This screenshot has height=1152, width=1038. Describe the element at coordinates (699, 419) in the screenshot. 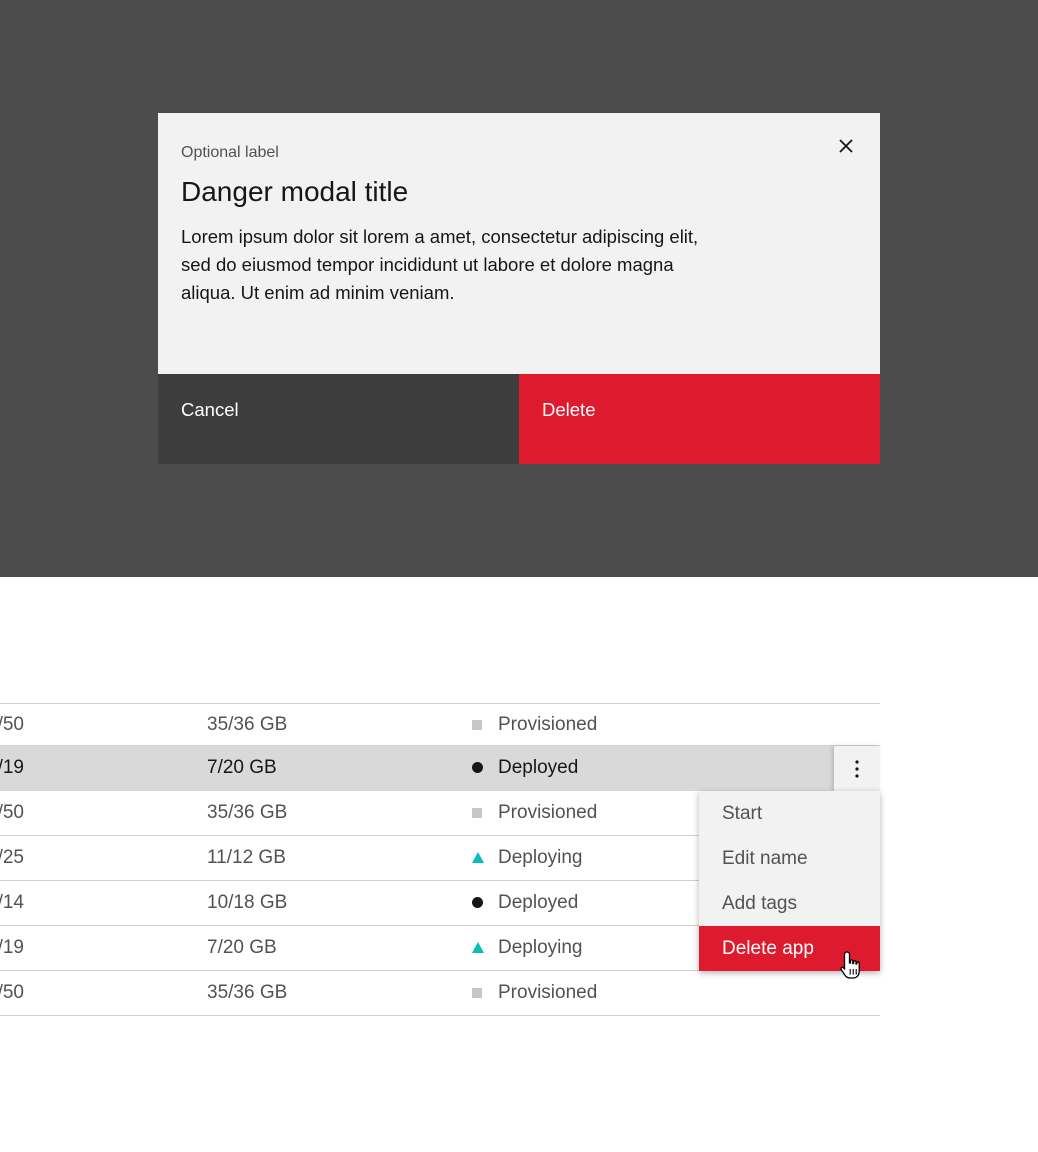

I see `delete-button: Delete` at that location.